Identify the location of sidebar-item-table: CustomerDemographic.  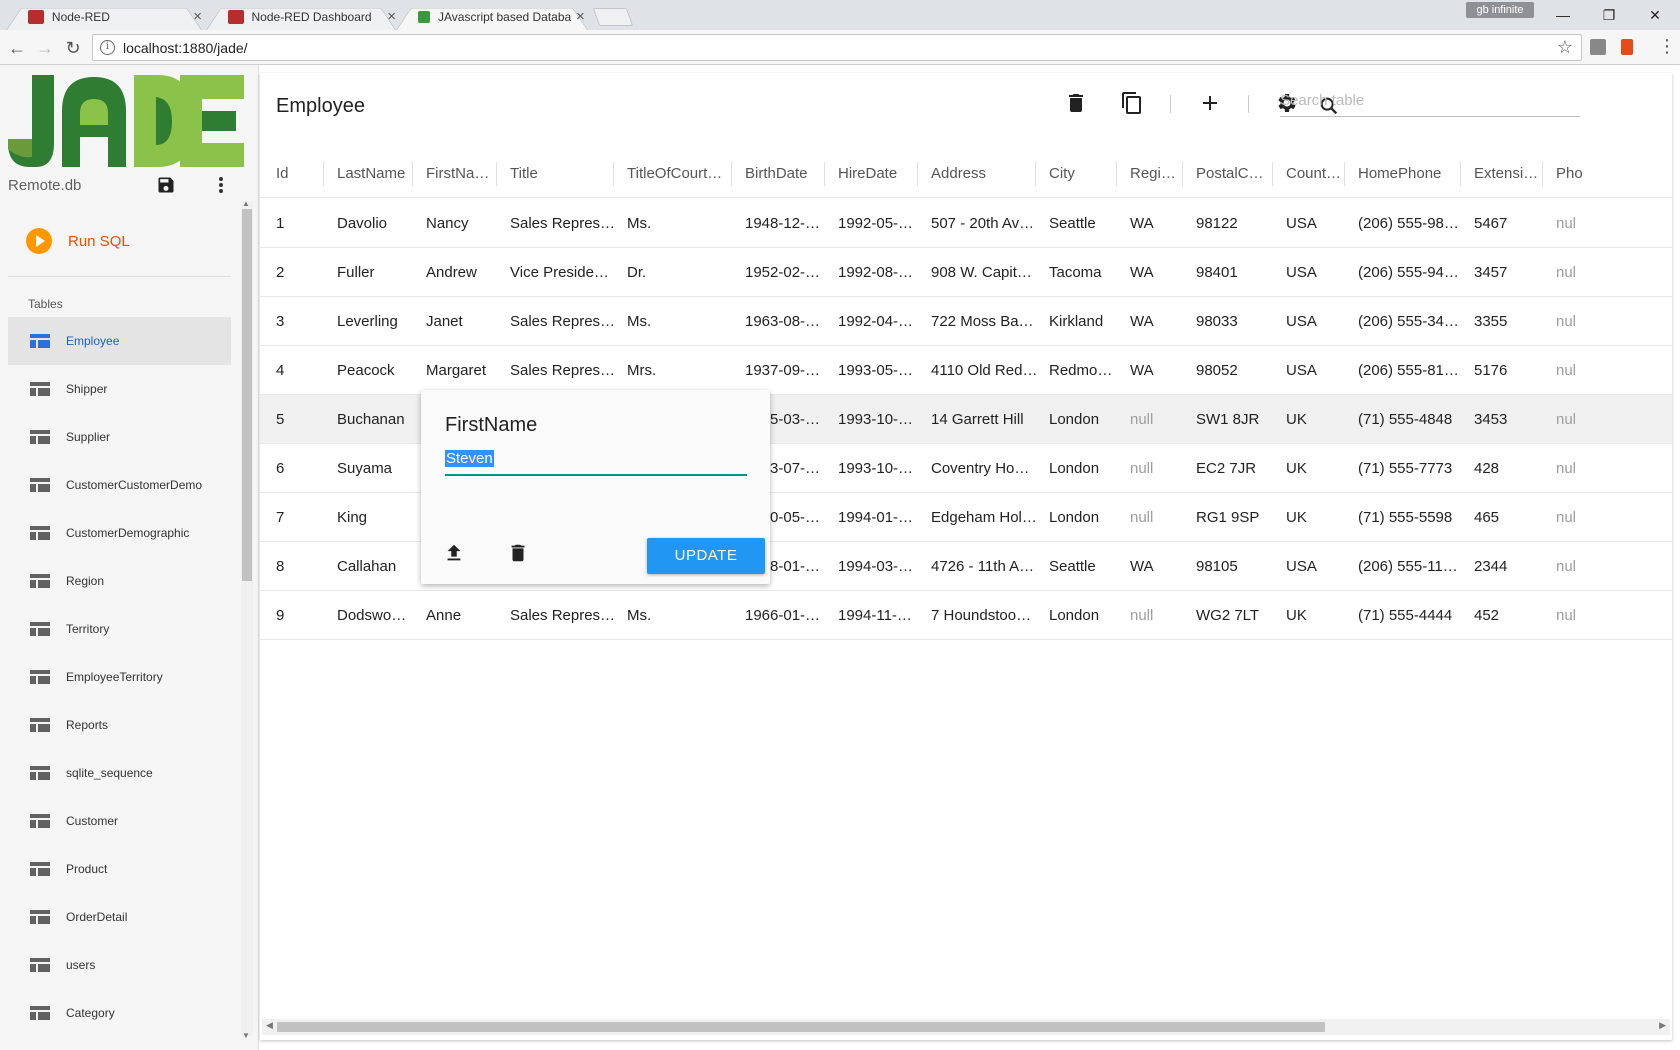
(119, 533).